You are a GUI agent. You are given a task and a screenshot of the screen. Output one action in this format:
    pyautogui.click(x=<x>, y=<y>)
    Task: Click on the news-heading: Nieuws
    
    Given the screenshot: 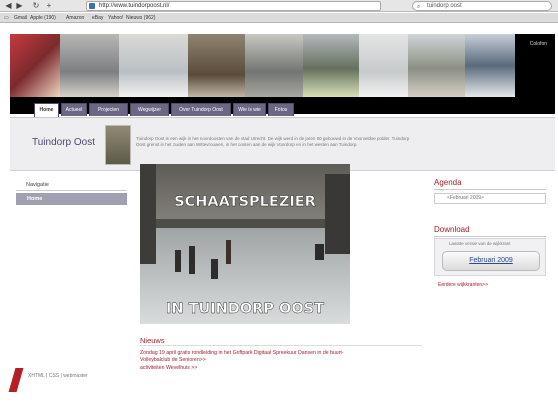 What is the action you would take?
    pyautogui.click(x=152, y=340)
    